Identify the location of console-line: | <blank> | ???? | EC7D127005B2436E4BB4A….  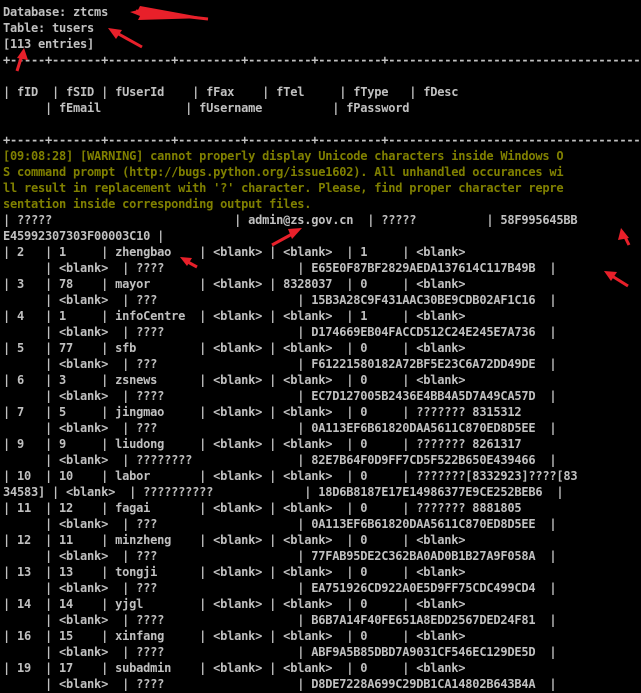
(280, 396).